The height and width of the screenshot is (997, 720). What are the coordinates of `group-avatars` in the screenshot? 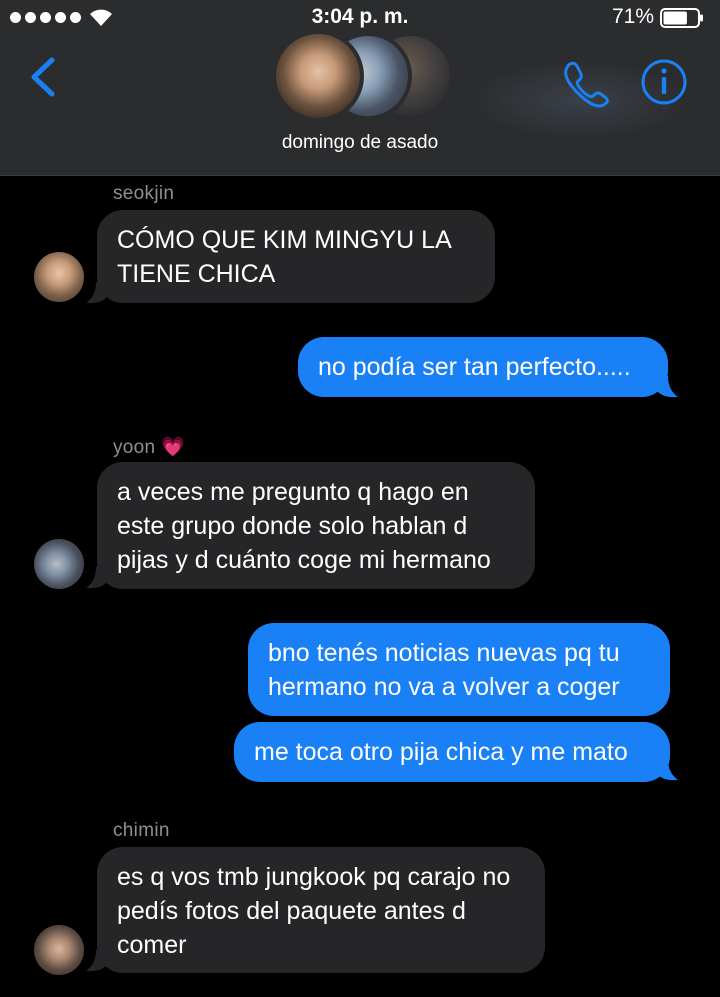 It's located at (363, 76).